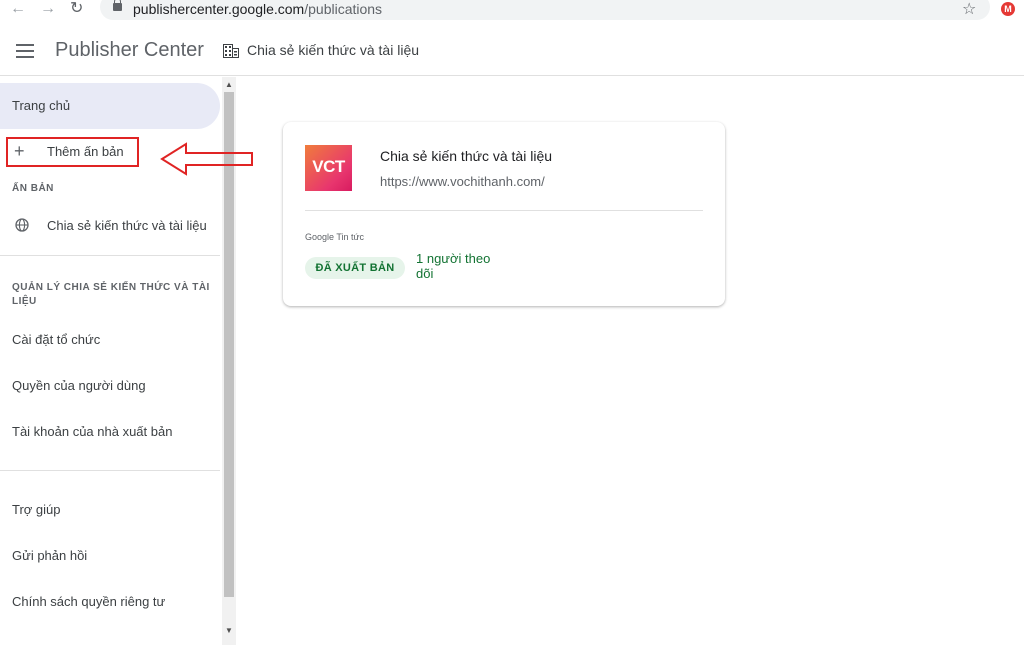  Describe the element at coordinates (335, 237) in the screenshot. I see `service-label: Google Tin tức` at that location.